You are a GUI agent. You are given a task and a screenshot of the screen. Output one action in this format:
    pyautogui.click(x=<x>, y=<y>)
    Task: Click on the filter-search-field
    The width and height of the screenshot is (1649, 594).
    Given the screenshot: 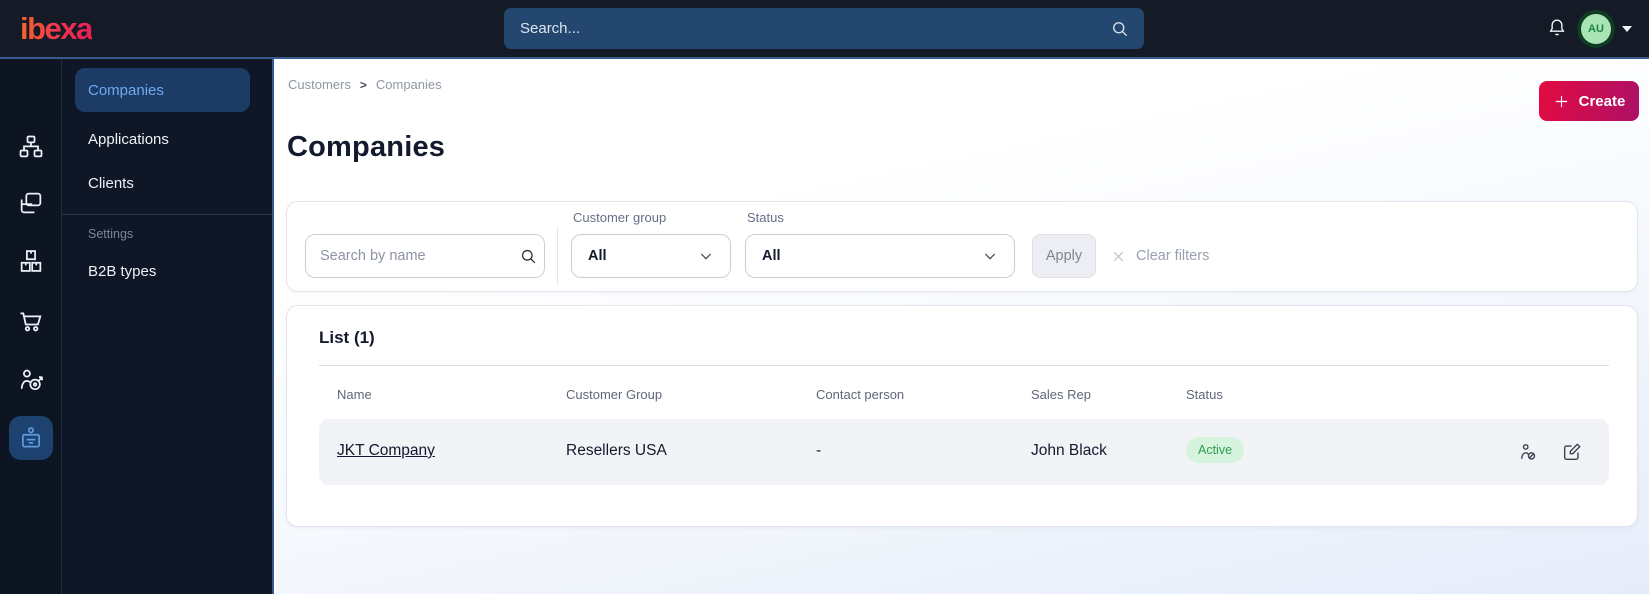 What is the action you would take?
    pyautogui.click(x=425, y=256)
    